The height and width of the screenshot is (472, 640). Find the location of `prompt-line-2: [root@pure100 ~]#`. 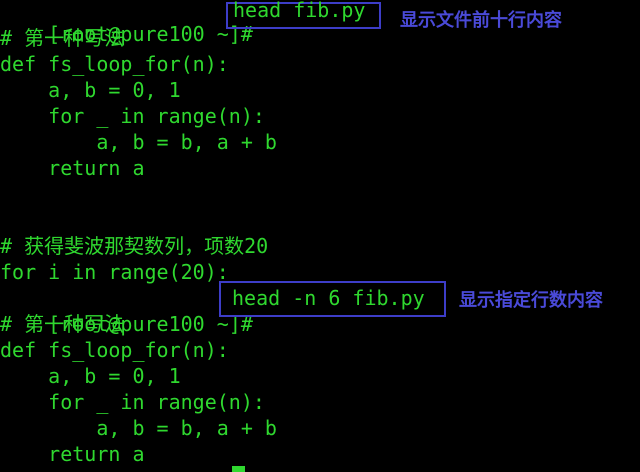

prompt-line-2: [root@pure100 ~]# is located at coordinates (126, 310).